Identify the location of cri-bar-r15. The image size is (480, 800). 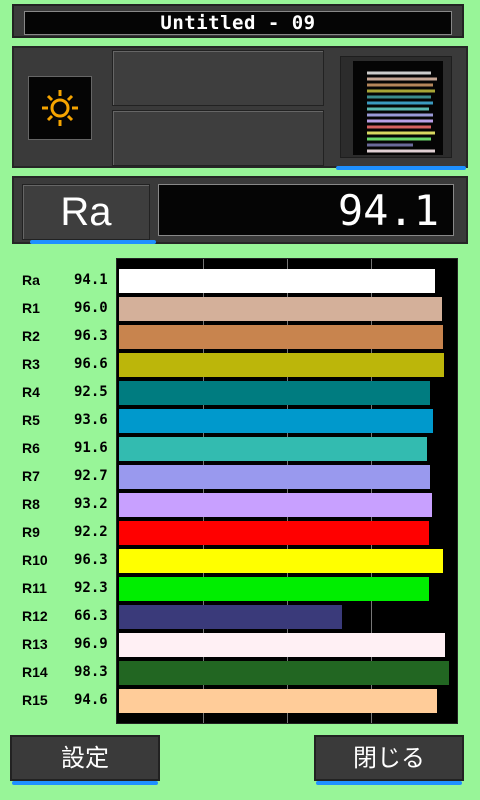
(278, 701).